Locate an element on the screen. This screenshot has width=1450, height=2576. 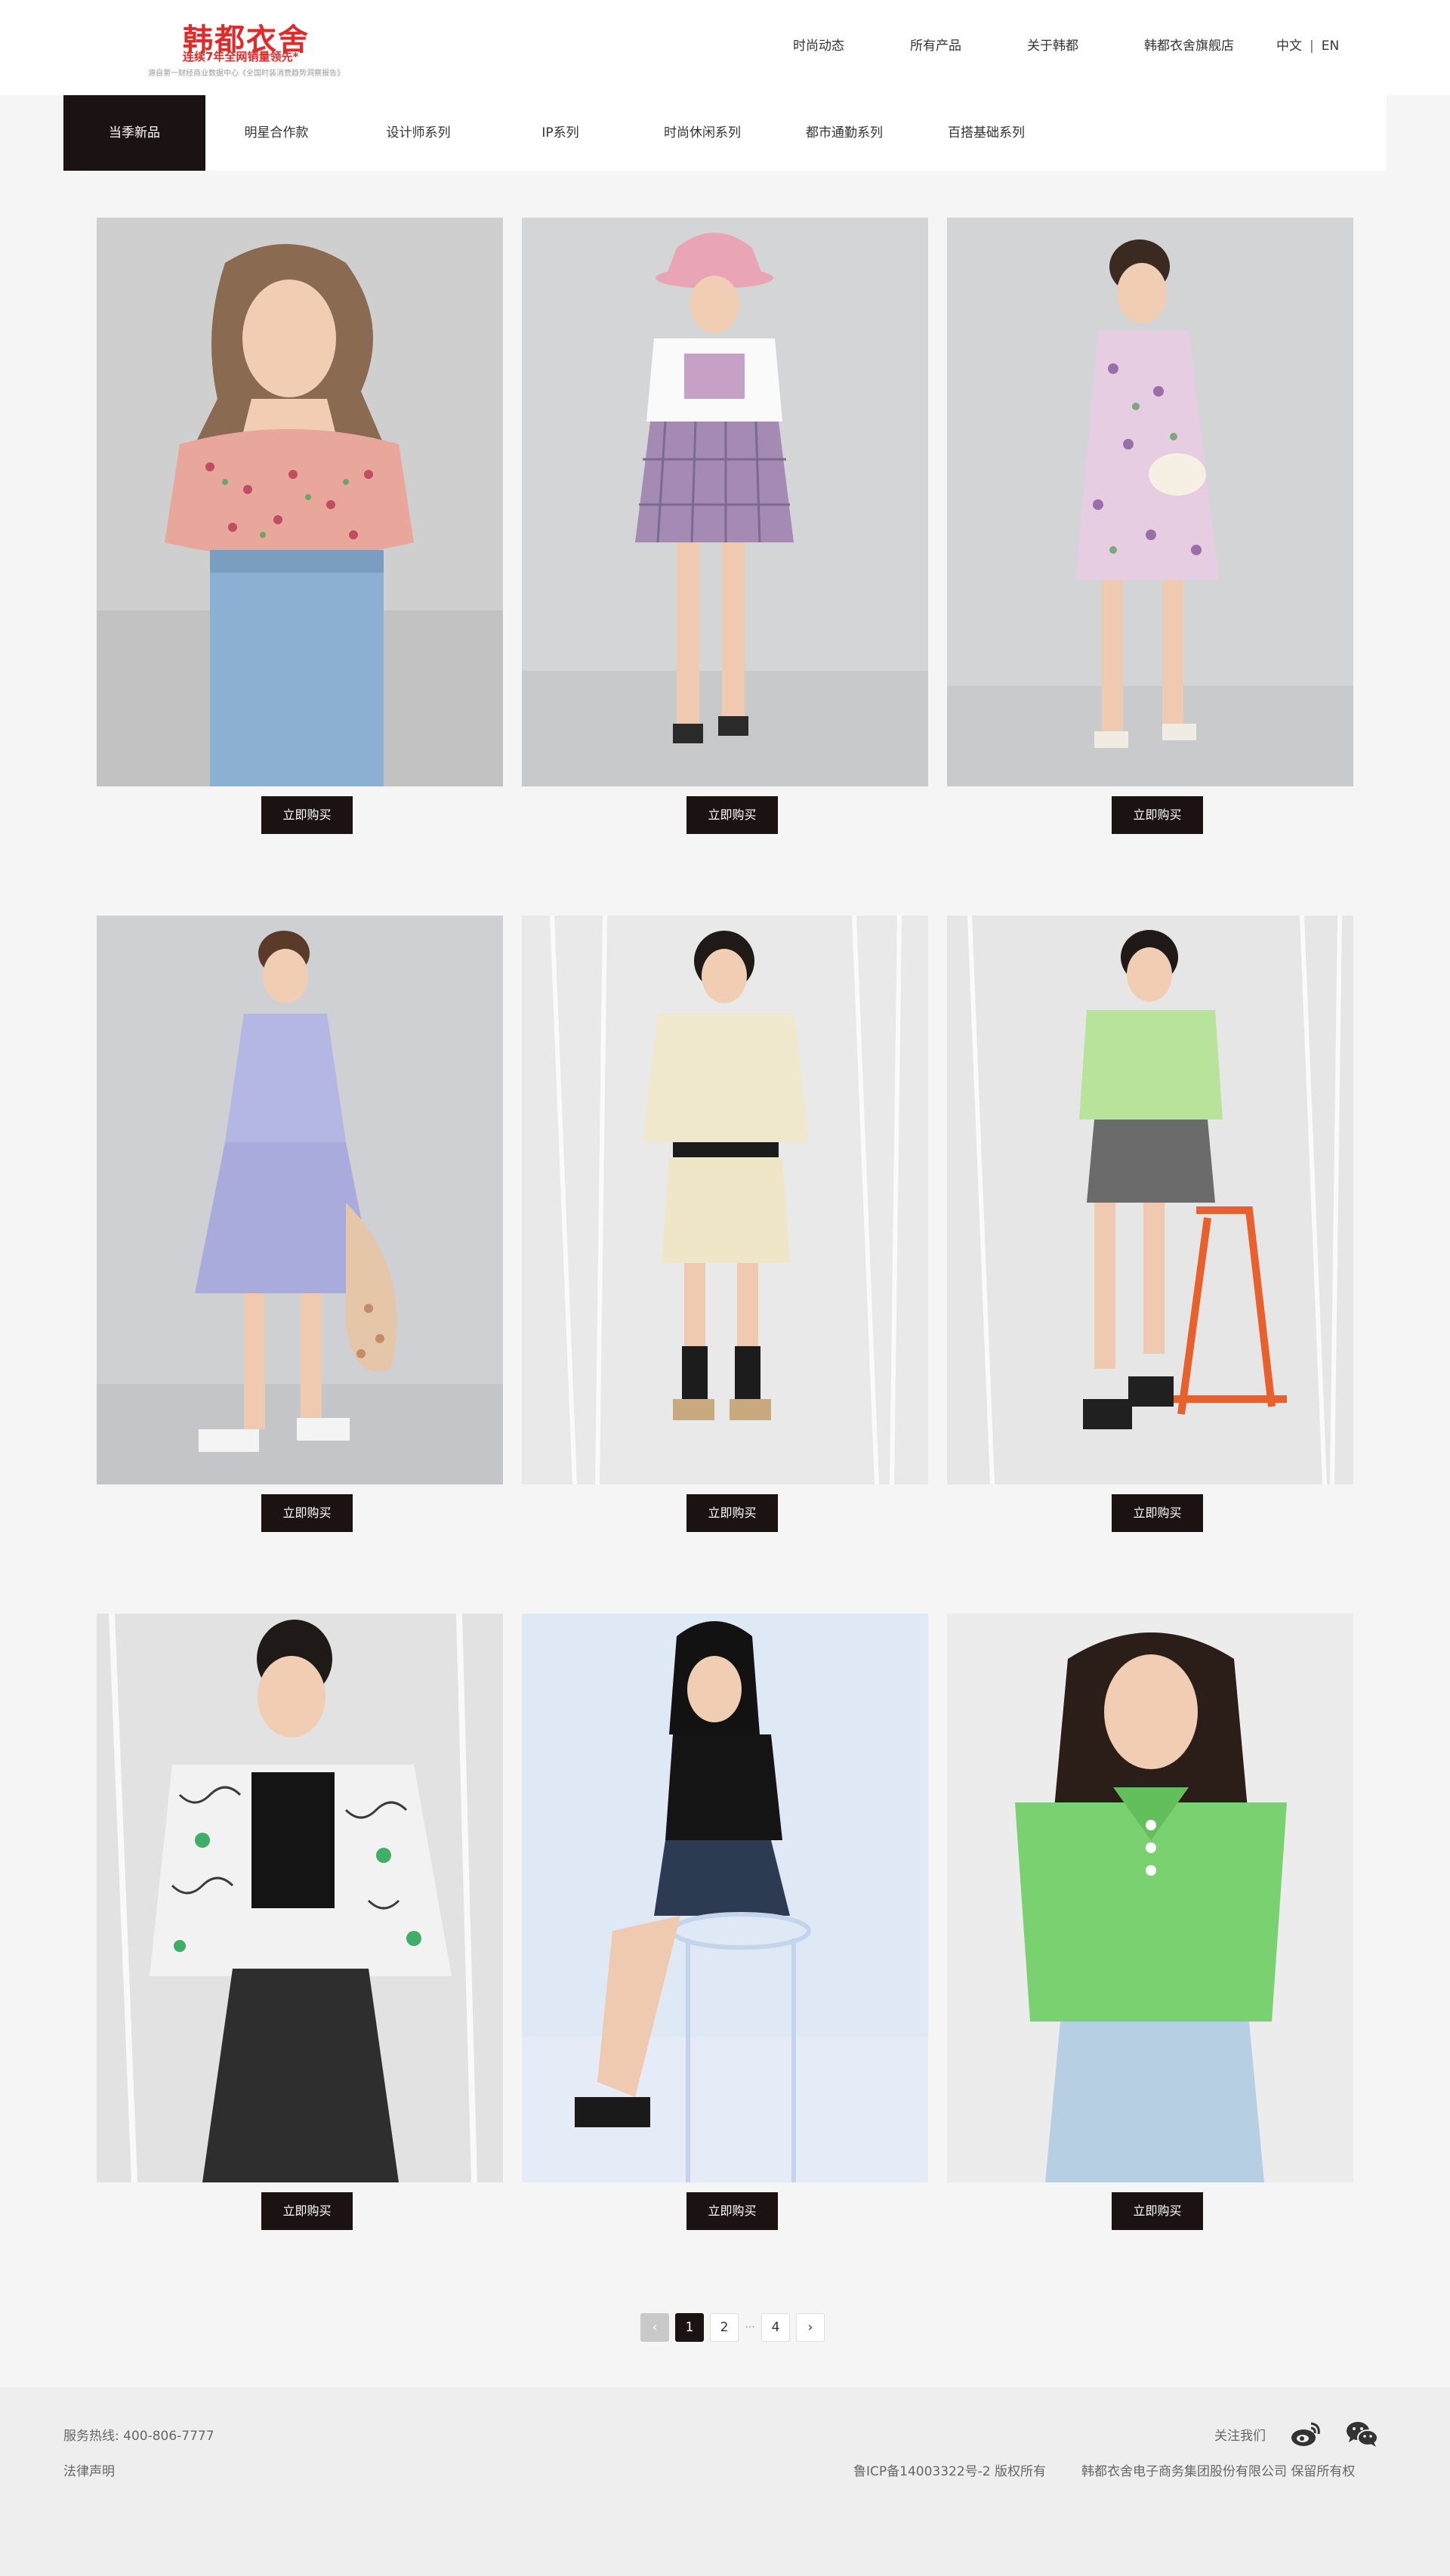
tab-casual: 时尚休闲系列 is located at coordinates (702, 133).